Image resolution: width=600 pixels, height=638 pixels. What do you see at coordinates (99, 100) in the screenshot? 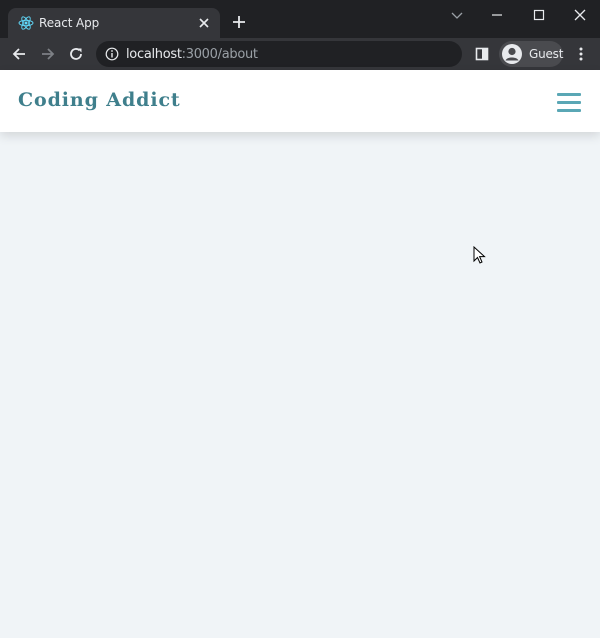
I see `brand-logo: Coding Addict` at bounding box center [99, 100].